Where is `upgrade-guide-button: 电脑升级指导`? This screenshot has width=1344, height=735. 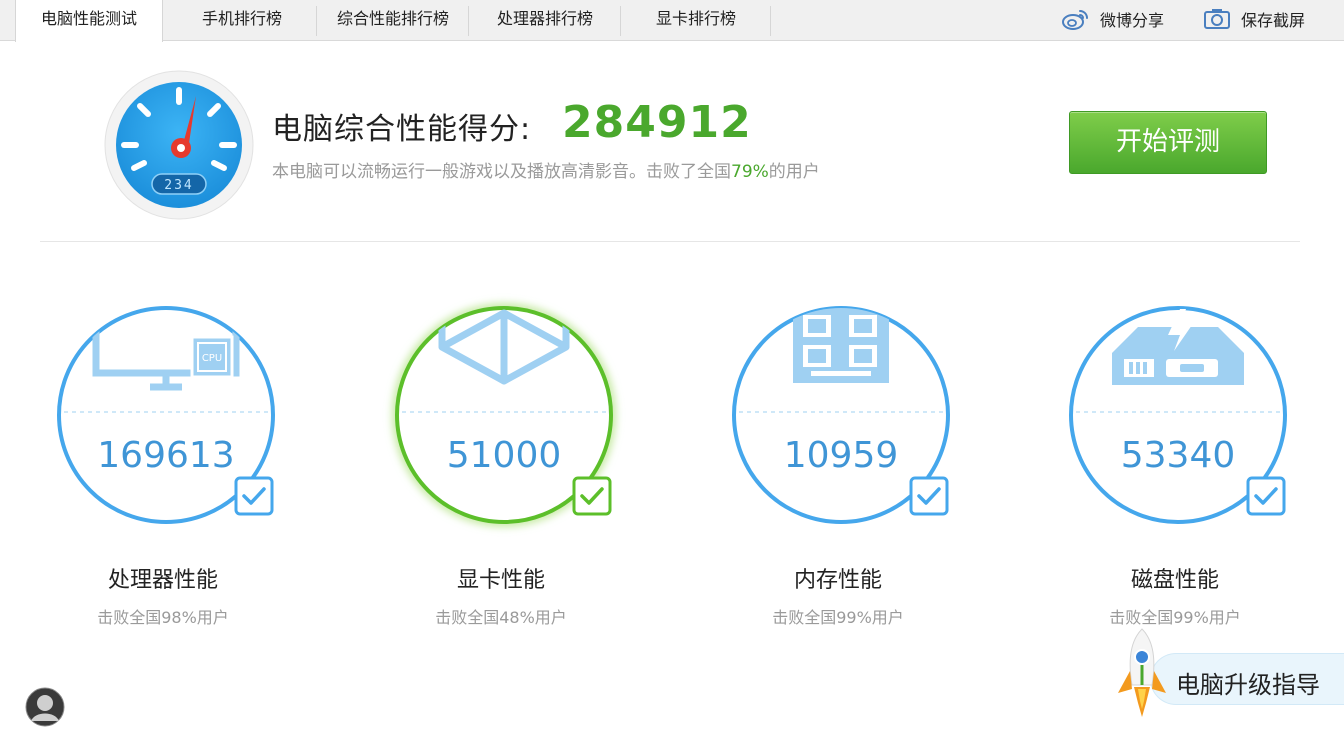
upgrade-guide-button: 电脑升级指导 is located at coordinates (1230, 672).